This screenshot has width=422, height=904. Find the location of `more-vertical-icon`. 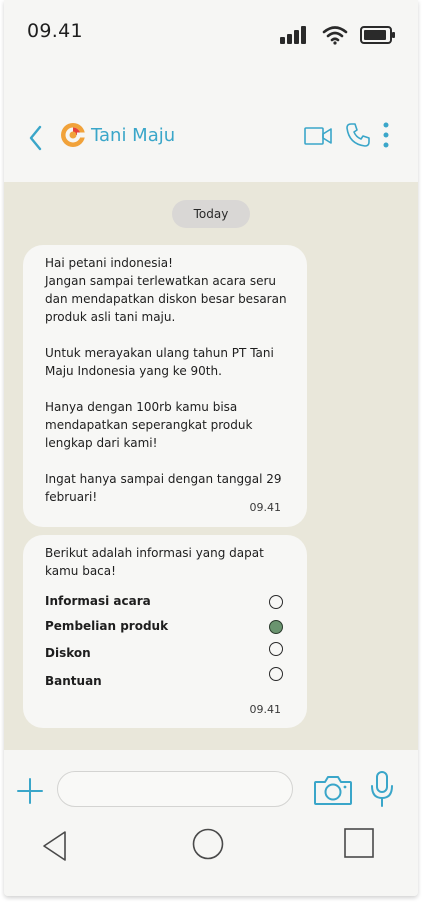

more-vertical-icon is located at coordinates (386, 135).